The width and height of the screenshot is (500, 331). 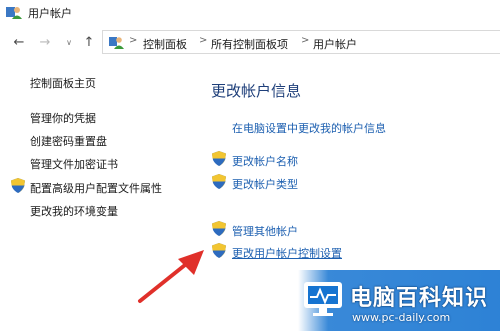 I want to click on breadcrumb-control-panel: 控制面板, so click(x=165, y=44).